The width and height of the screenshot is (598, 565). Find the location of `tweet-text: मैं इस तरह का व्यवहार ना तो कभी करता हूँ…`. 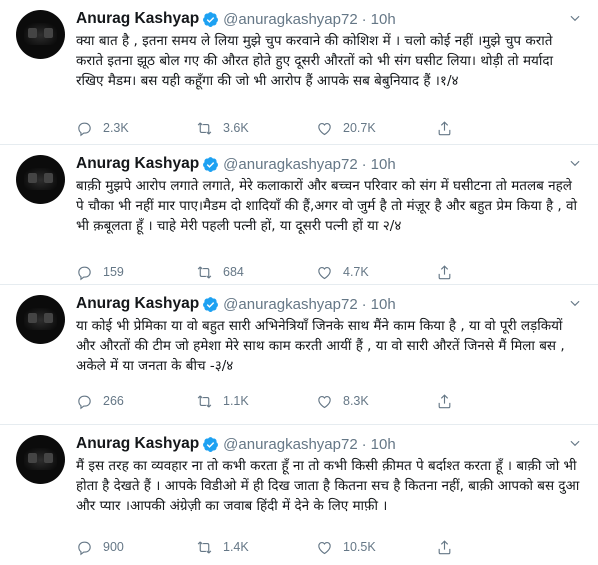

tweet-text: मैं इस तरह का व्यवहार ना तो कभी करता हूँ… is located at coordinates (328, 486).